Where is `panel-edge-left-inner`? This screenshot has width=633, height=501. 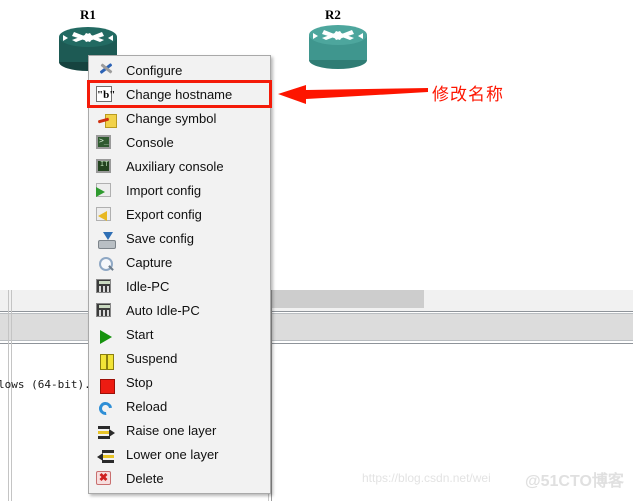
panel-edge-left-inner is located at coordinates (11, 395).